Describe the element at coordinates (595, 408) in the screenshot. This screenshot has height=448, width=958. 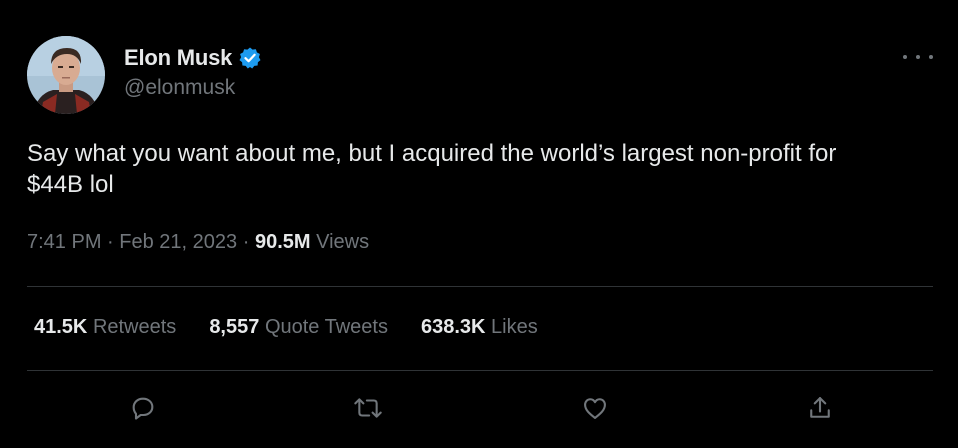
I see `like-icon` at that location.